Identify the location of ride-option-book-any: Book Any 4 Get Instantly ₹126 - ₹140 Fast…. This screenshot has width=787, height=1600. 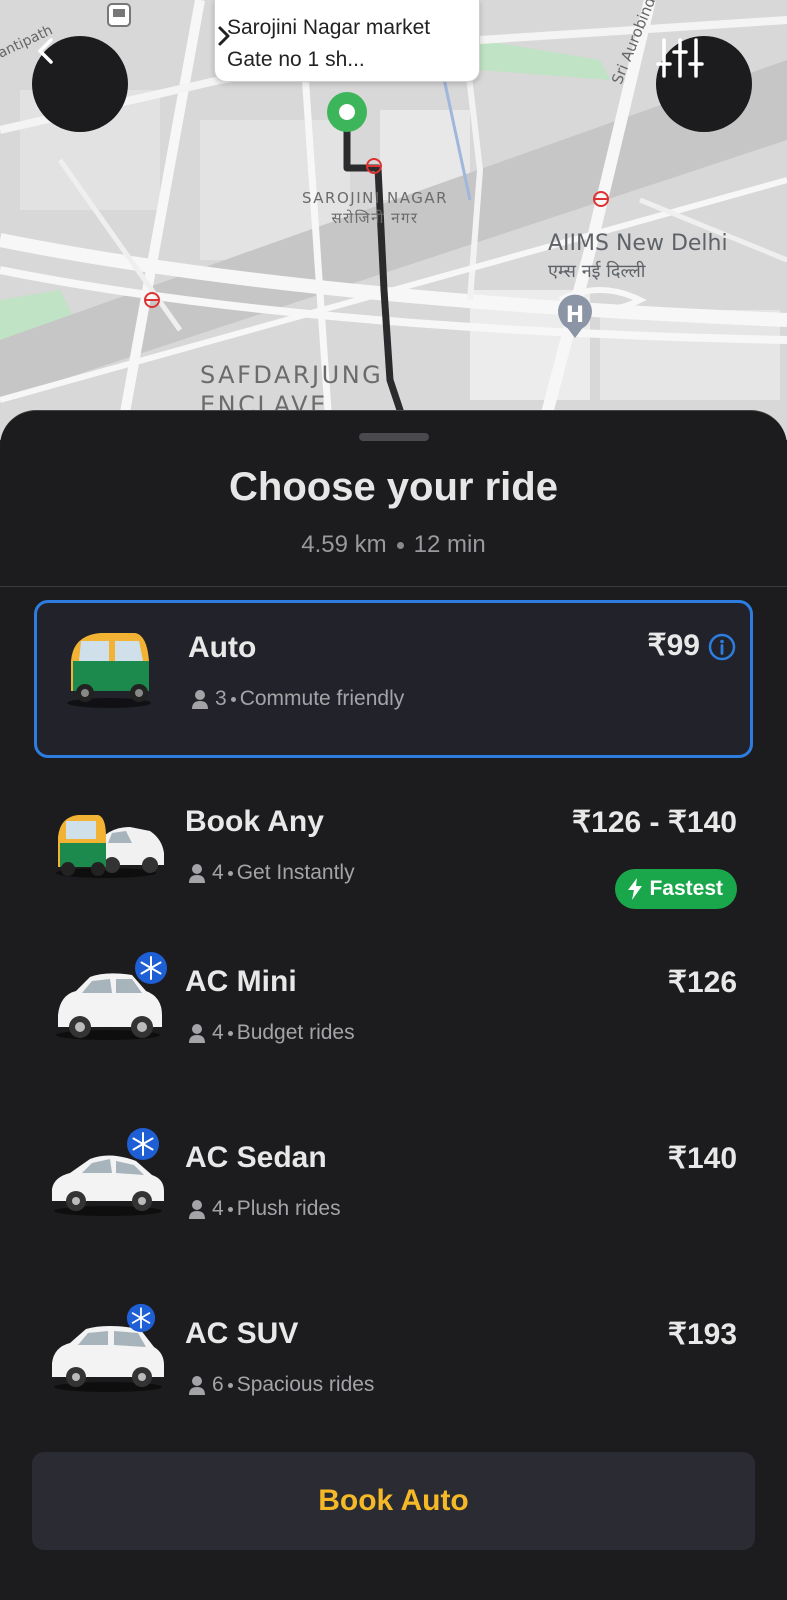
(393, 856).